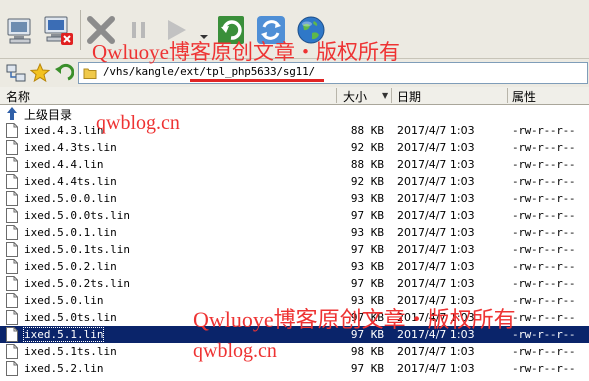  I want to click on file-name: ixed.5.0.1ts.lin, so click(77, 249).